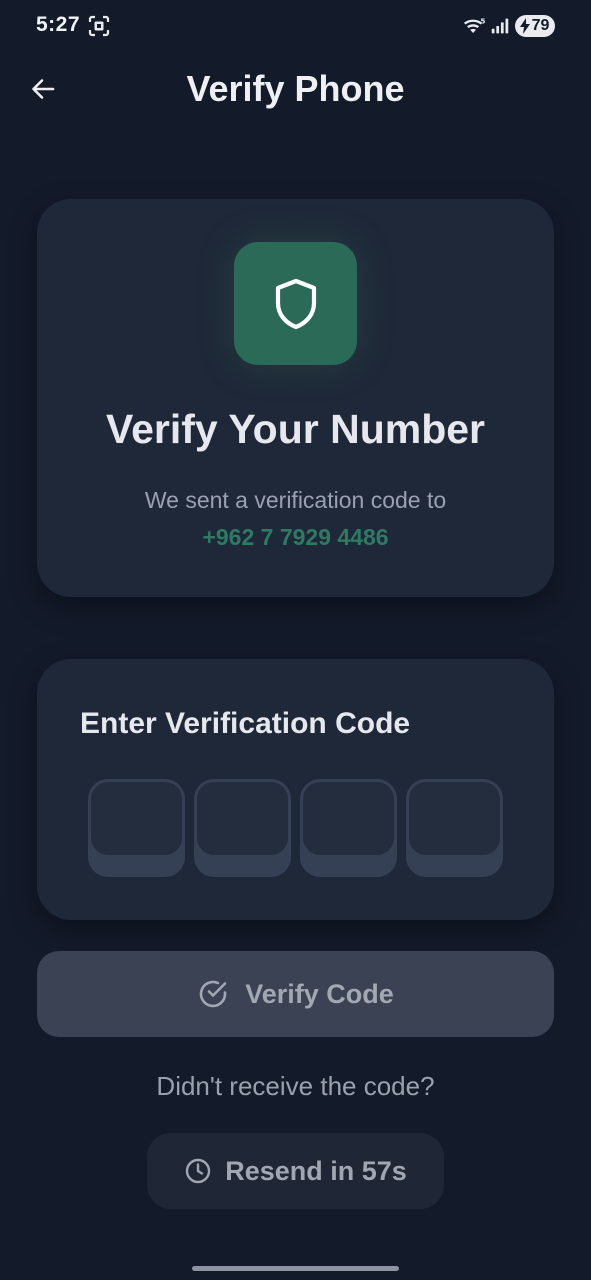  Describe the element at coordinates (198, 1171) in the screenshot. I see `clock-icon` at that location.